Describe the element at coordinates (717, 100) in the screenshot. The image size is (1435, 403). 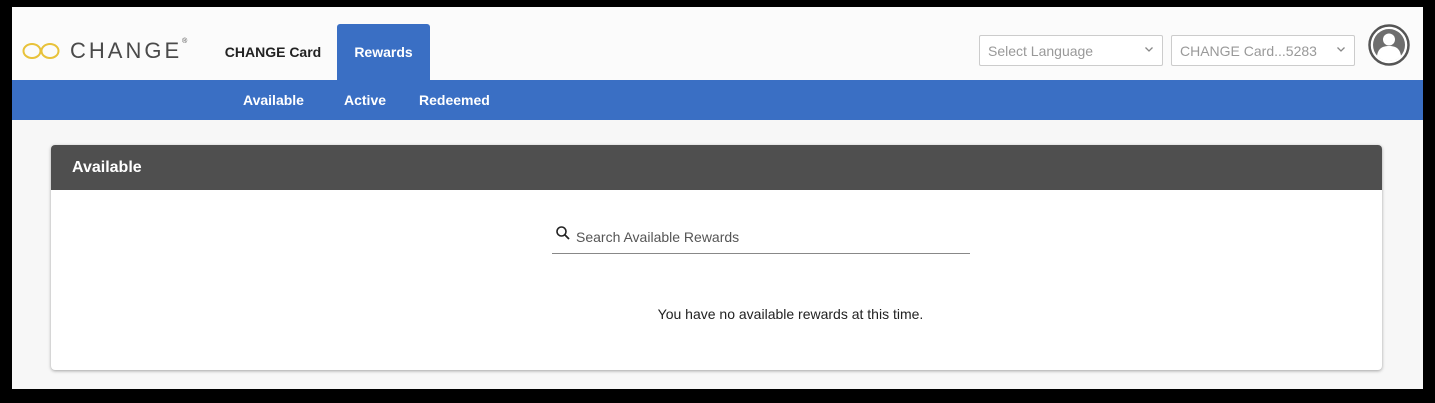
I see `rewards-subnav: Available Active Redeemed` at that location.